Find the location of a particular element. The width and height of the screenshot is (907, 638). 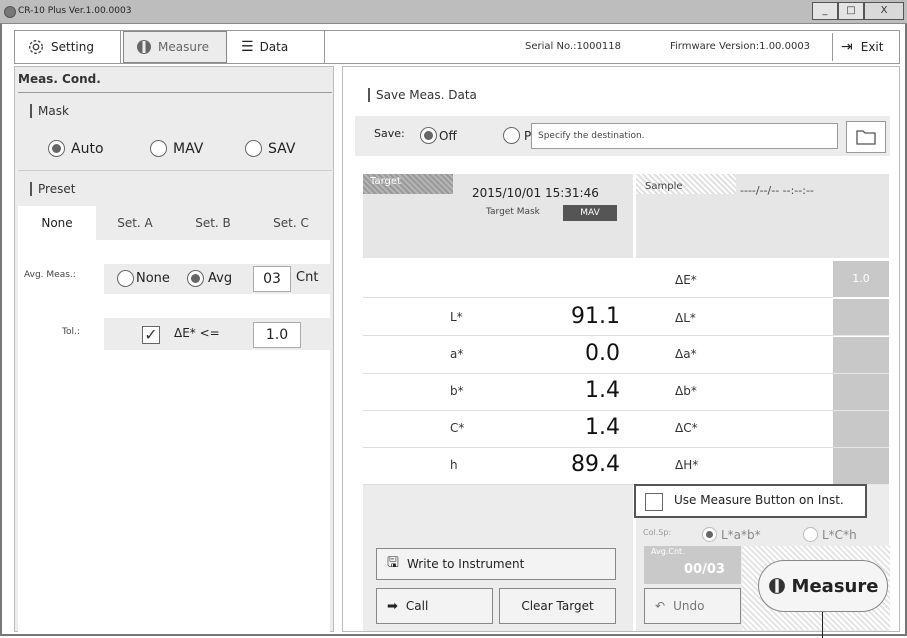

clear-target-label: Clear Target is located at coordinates (557, 606).